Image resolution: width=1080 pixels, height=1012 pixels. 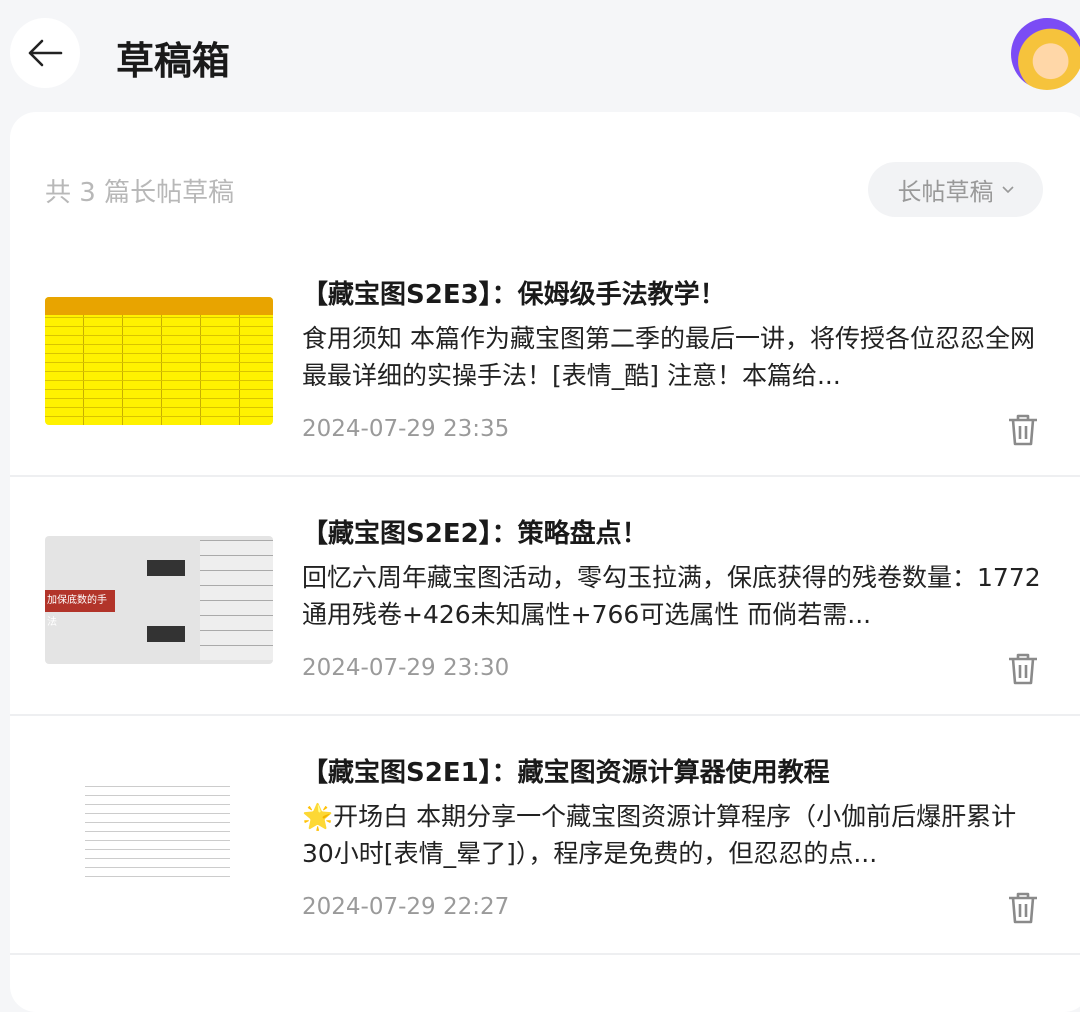 I want to click on draft-type-dropdown: 长帖草稿, so click(x=955, y=189).